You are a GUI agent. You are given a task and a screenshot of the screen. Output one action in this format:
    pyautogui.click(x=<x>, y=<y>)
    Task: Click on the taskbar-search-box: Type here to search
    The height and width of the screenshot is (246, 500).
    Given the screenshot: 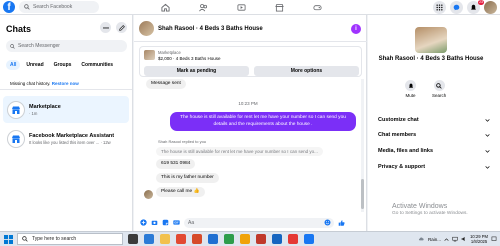 What is the action you would take?
    pyautogui.click(x=70, y=239)
    